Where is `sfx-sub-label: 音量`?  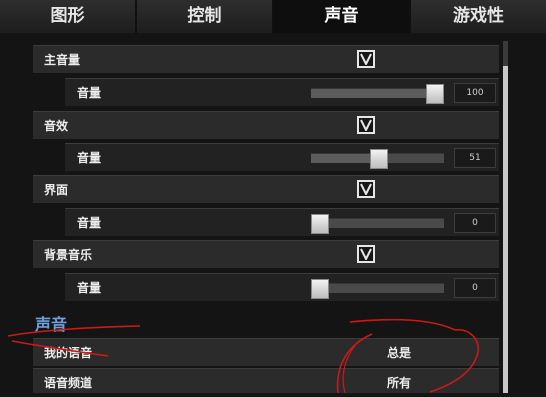 sfx-sub-label: 音量 is located at coordinates (89, 158).